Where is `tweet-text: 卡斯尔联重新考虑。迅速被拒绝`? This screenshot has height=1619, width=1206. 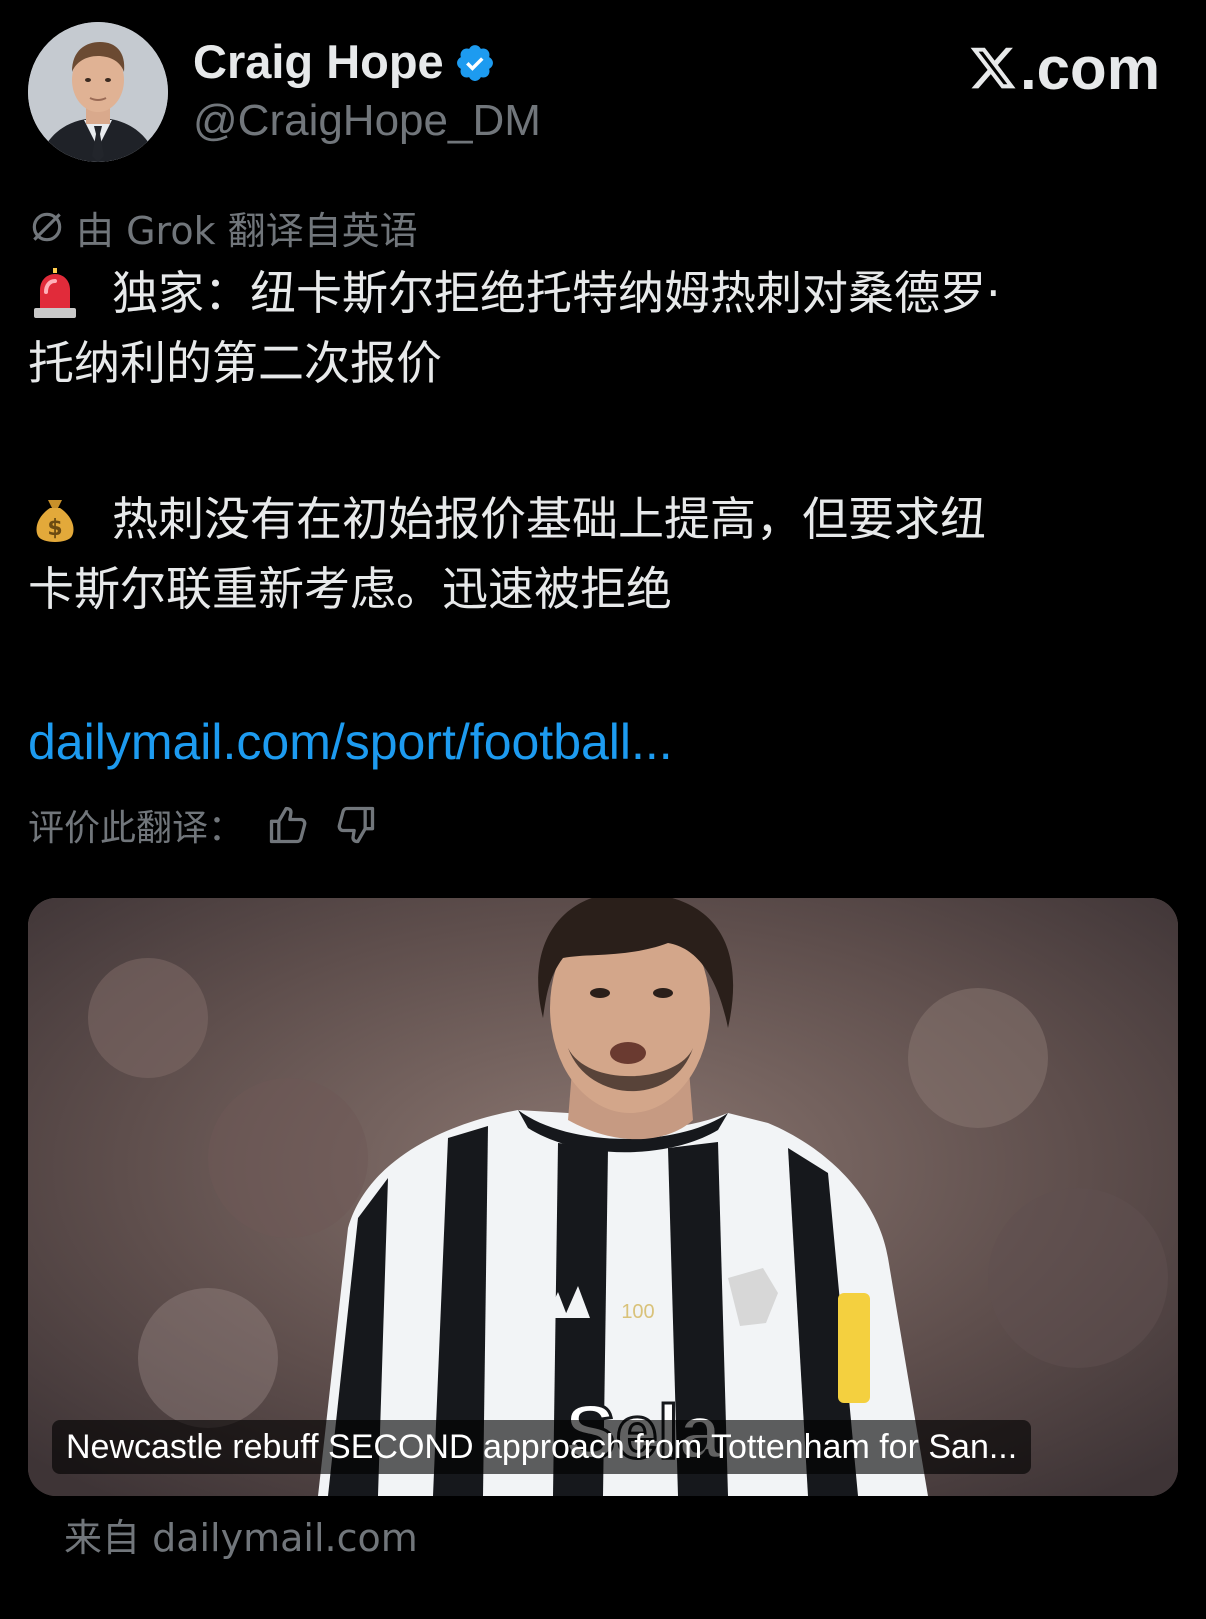
tweet-text: 卡斯尔联重新考虑。迅速被拒绝 is located at coordinates (350, 589).